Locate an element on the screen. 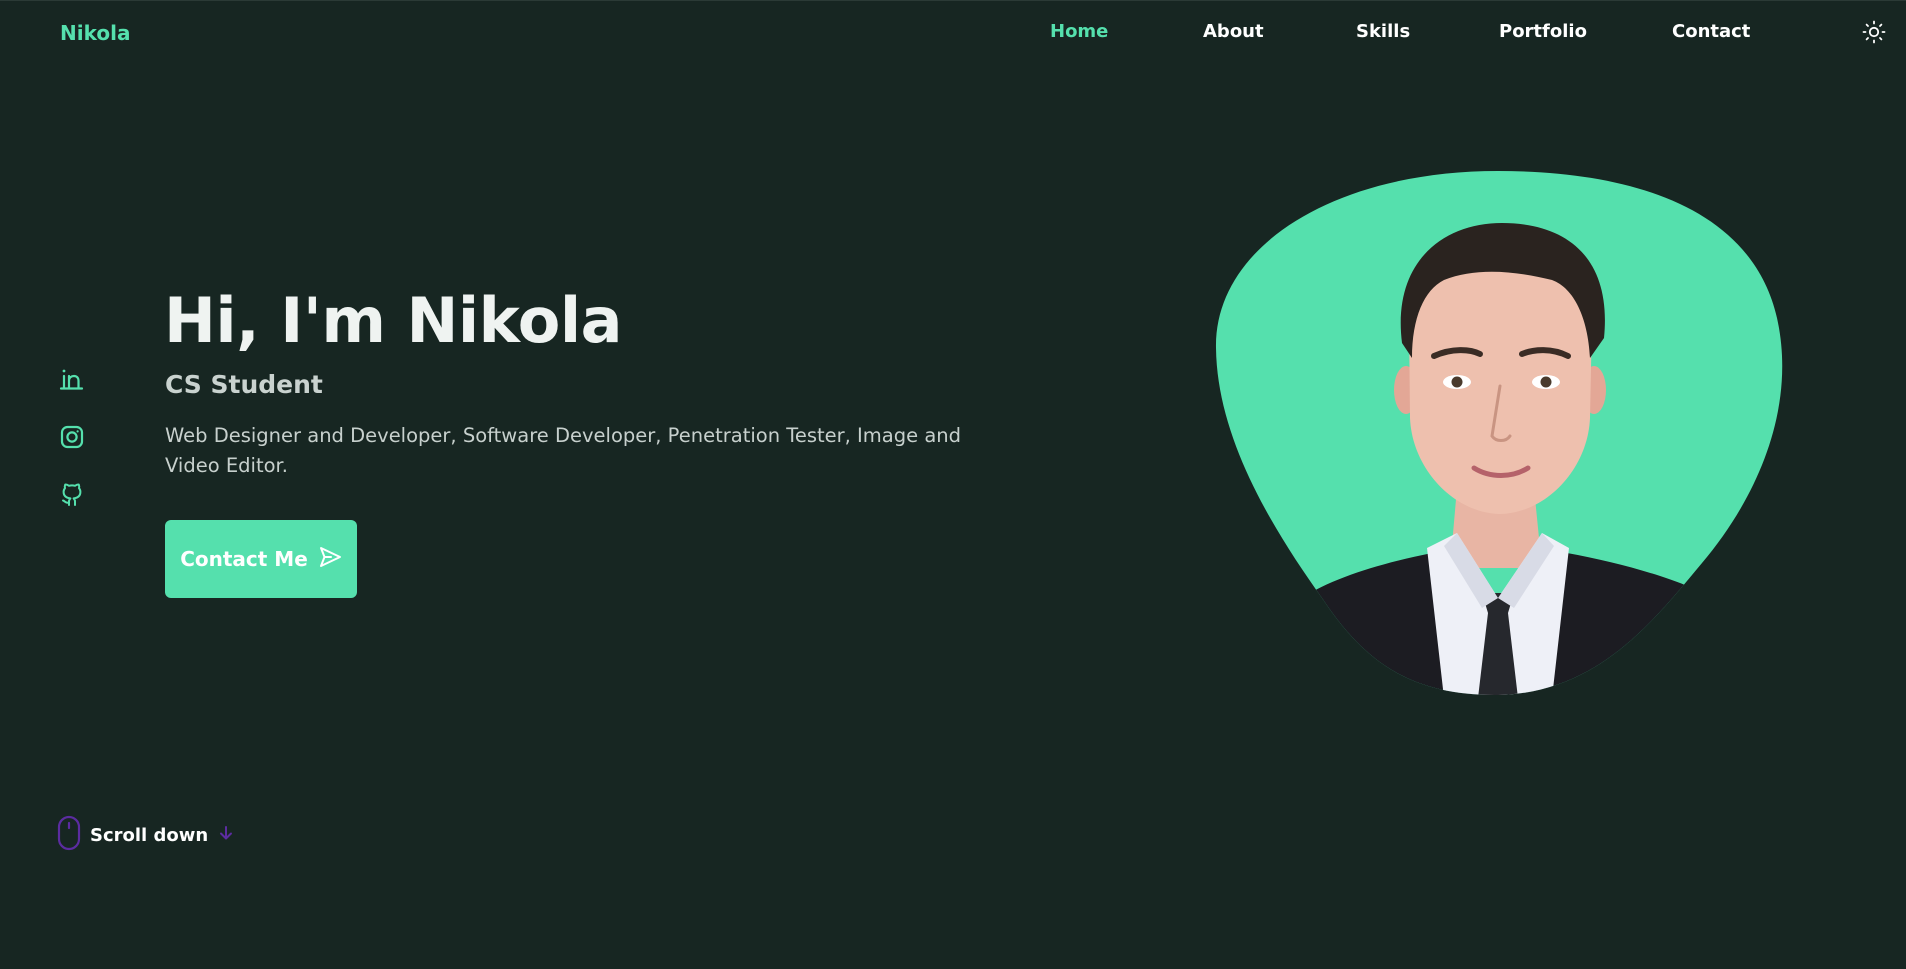 The image size is (1906, 969). nav-link-home: Home is located at coordinates (1079, 31).